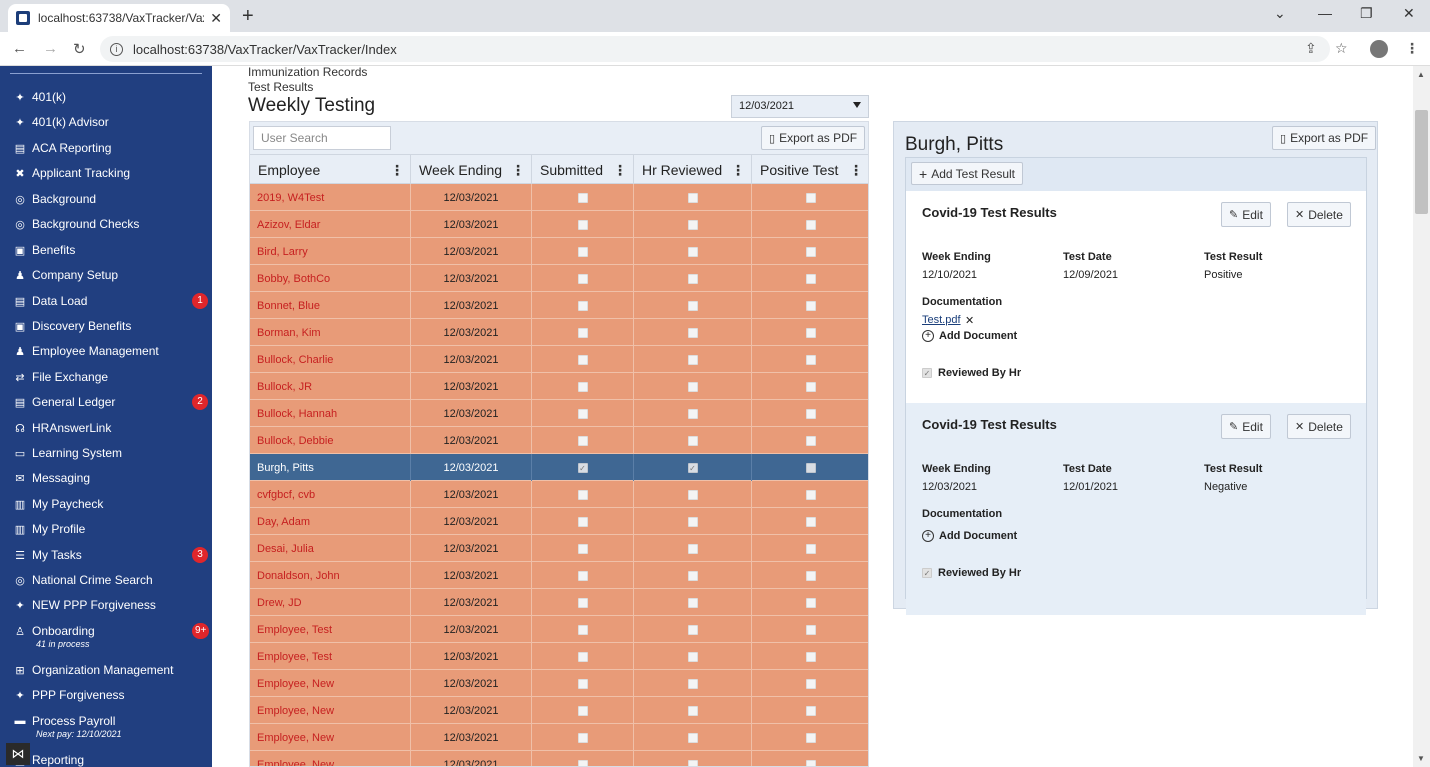 The width and height of the screenshot is (1430, 767). I want to click on hr-checkbox: ✓, so click(692, 467).